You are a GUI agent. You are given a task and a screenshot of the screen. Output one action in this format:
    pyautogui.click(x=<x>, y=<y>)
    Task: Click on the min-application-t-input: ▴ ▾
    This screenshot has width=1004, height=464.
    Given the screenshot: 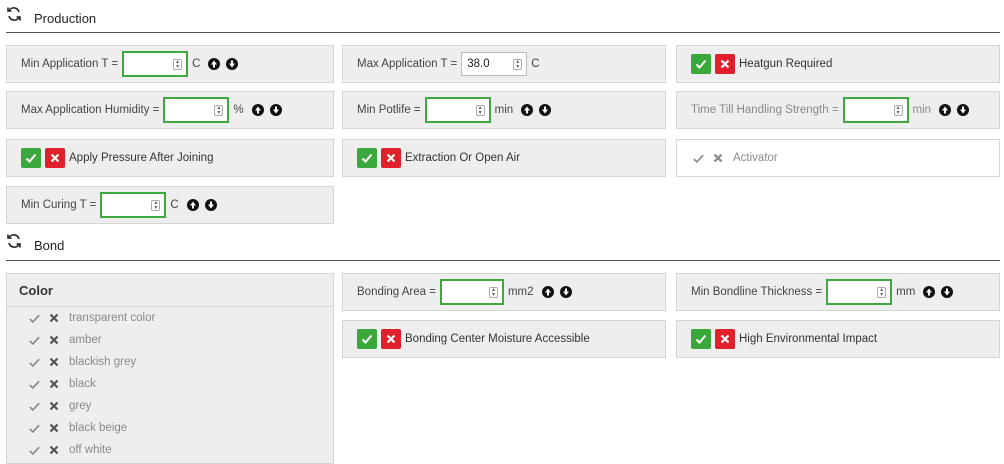 What is the action you would take?
    pyautogui.click(x=155, y=64)
    